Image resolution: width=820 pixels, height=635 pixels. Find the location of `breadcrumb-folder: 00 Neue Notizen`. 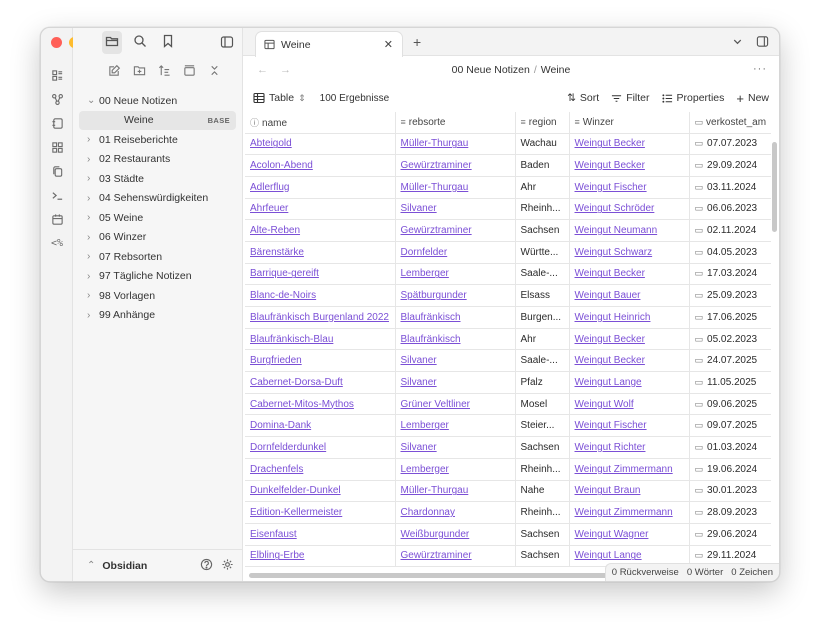

breadcrumb-folder: 00 Neue Notizen is located at coordinates (491, 70).